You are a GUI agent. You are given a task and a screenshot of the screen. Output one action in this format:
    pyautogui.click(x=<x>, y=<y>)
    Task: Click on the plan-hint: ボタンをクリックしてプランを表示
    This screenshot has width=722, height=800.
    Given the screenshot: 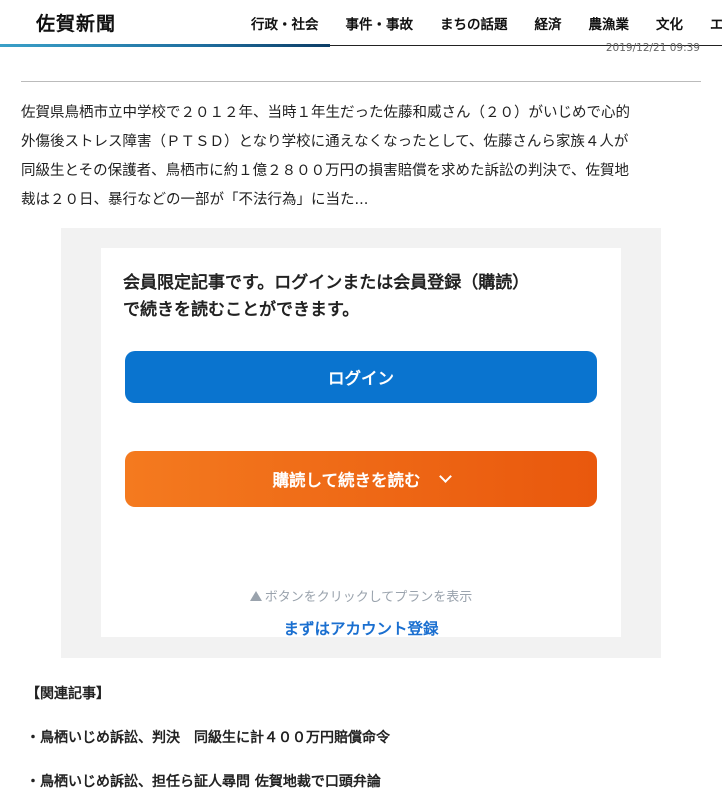 What is the action you would take?
    pyautogui.click(x=361, y=595)
    